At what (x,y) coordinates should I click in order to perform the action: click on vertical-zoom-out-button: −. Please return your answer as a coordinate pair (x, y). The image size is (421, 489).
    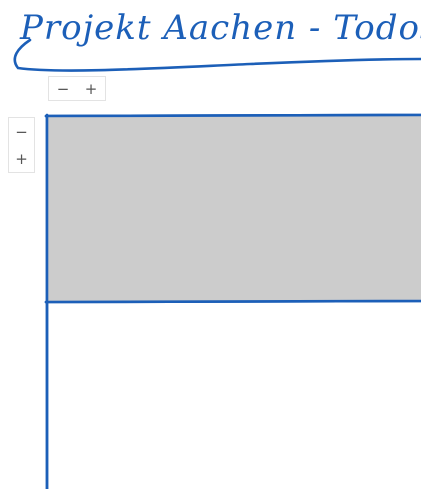
    Looking at the image, I should click on (22, 132).